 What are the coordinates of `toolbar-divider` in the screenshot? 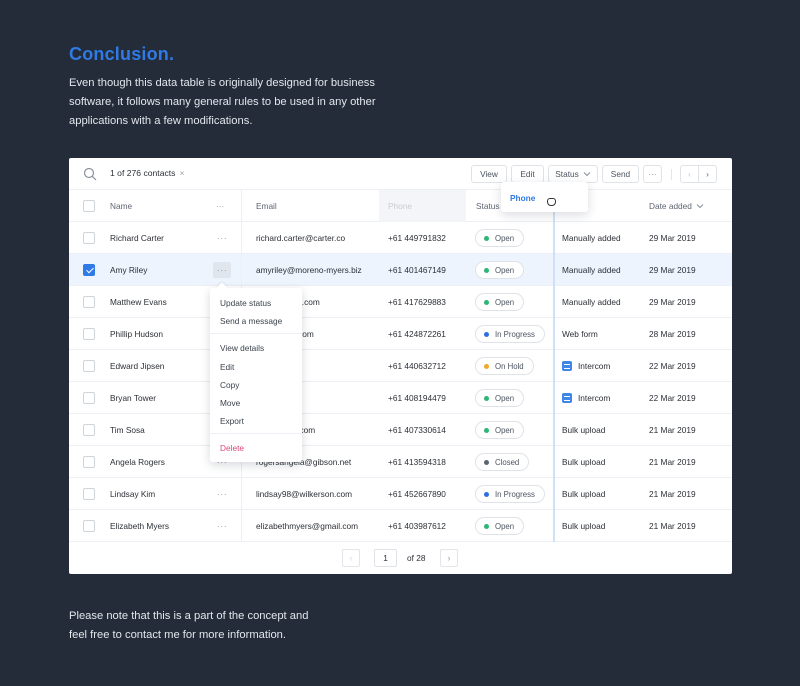 It's located at (671, 174).